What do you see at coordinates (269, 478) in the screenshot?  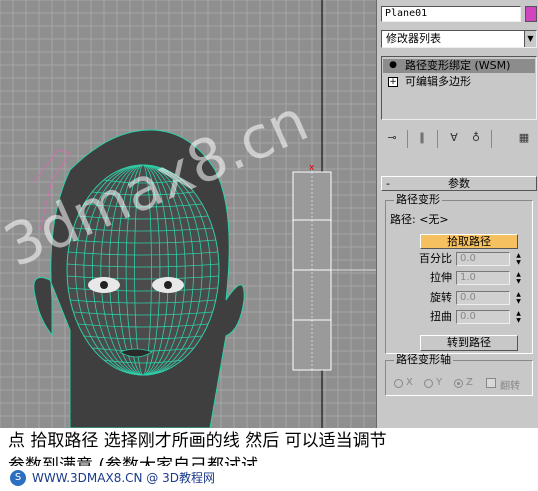 I see `site-footer: S WWW.3DMAX8.CN @ 3D教程网` at bounding box center [269, 478].